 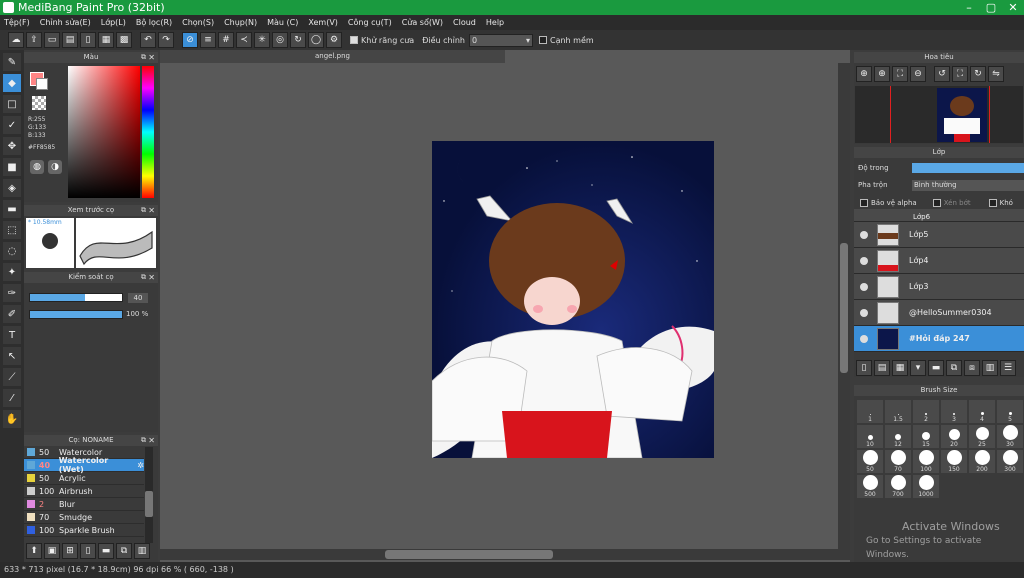 I want to click on brush-folder-icon: ▬, so click(x=106, y=551).